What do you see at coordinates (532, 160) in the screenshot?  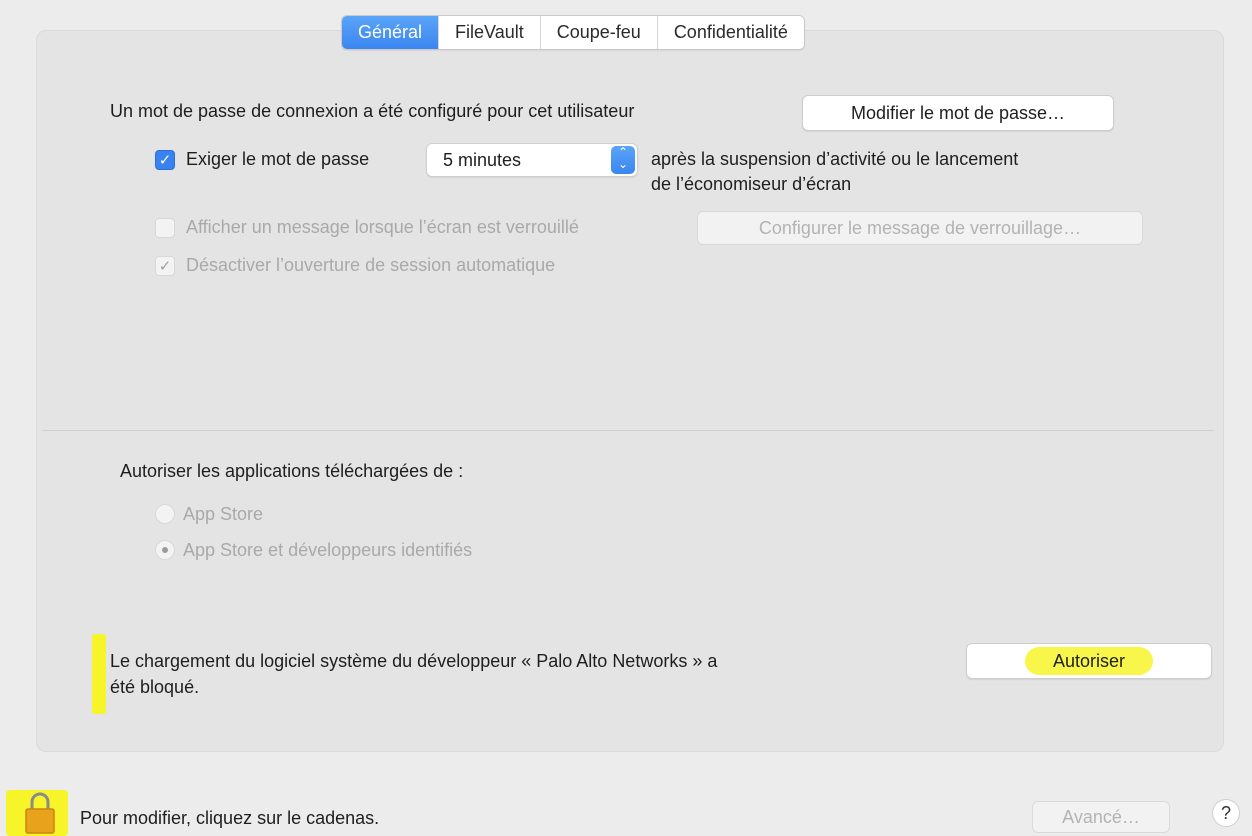 I see `password-delay-select: 5 minutes ⌃ ⌄` at bounding box center [532, 160].